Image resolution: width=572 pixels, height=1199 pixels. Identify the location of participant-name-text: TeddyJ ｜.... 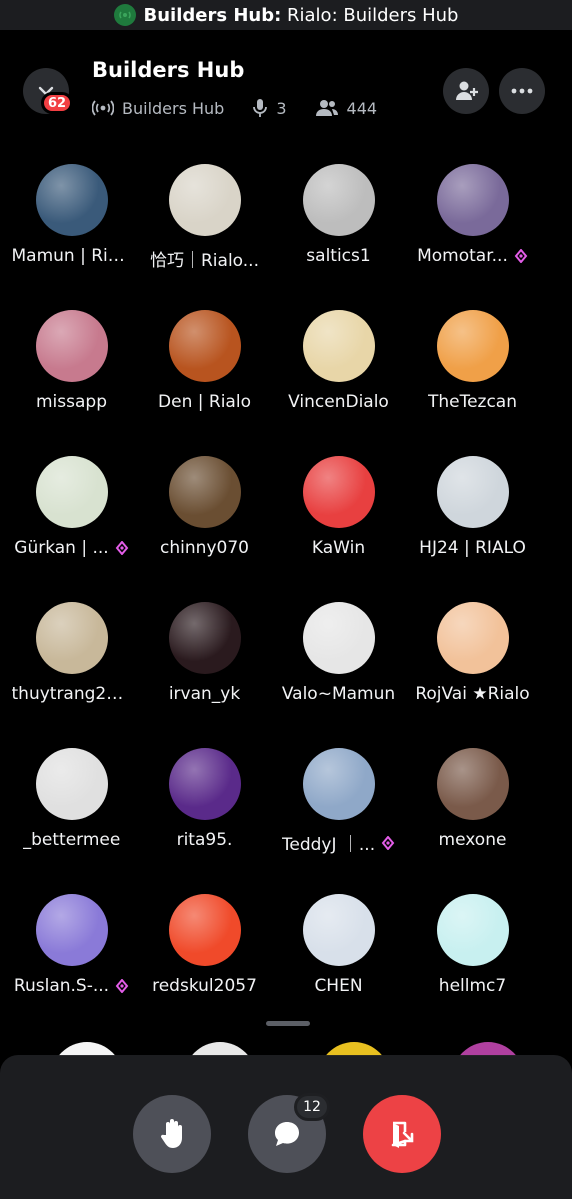
(328, 845).